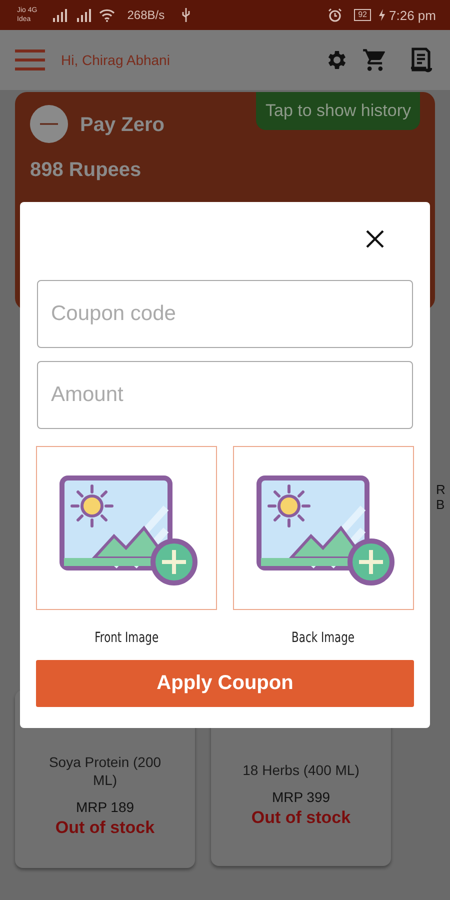 The width and height of the screenshot is (450, 900). Describe the element at coordinates (323, 638) in the screenshot. I see `upload-label: Back Image` at that location.